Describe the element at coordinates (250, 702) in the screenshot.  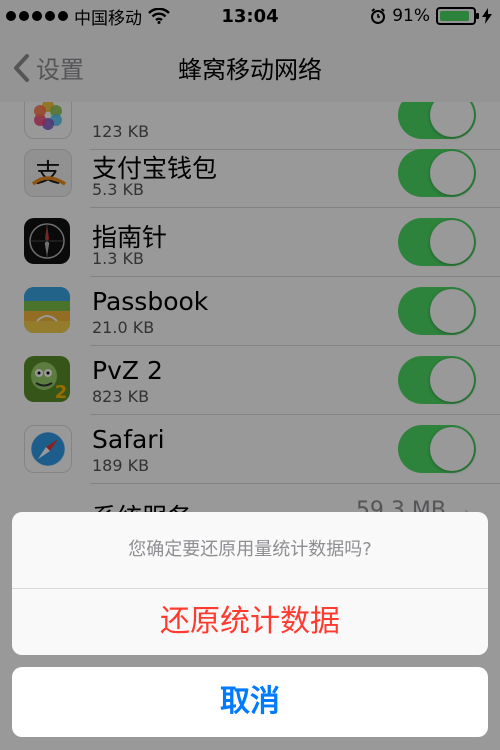
I see `cancel-button: 取消` at that location.